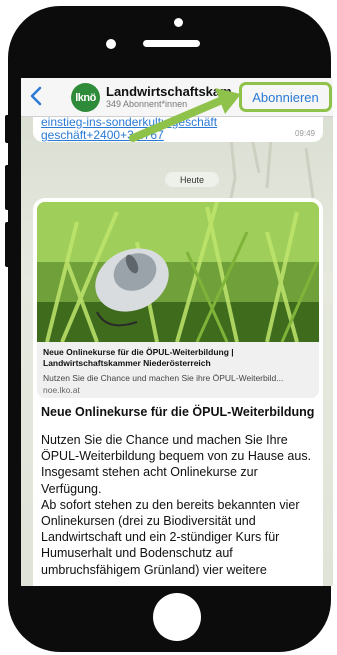 This screenshot has height=655, width=337. I want to click on date-separator: Heute, so click(192, 179).